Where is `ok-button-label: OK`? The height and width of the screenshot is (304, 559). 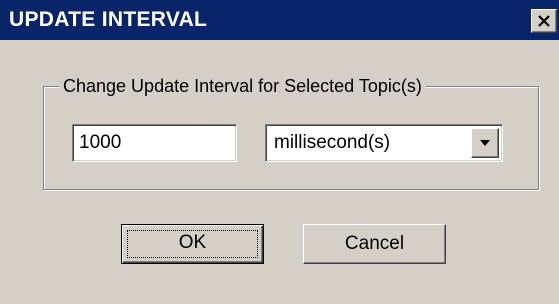
ok-button-label: OK is located at coordinates (192, 242).